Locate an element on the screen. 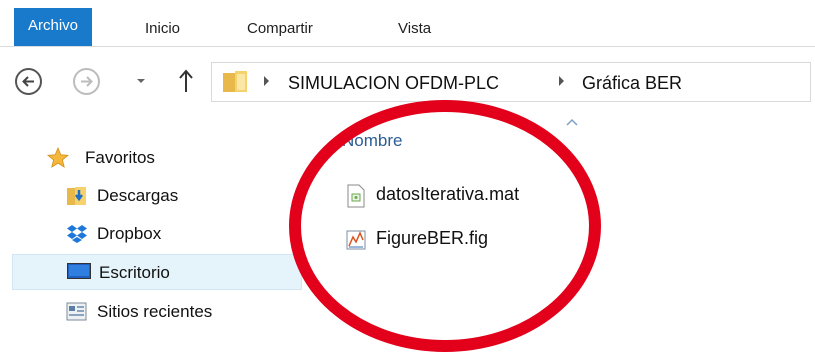  sidebar-item-escritorio: Escritorio is located at coordinates (157, 272).